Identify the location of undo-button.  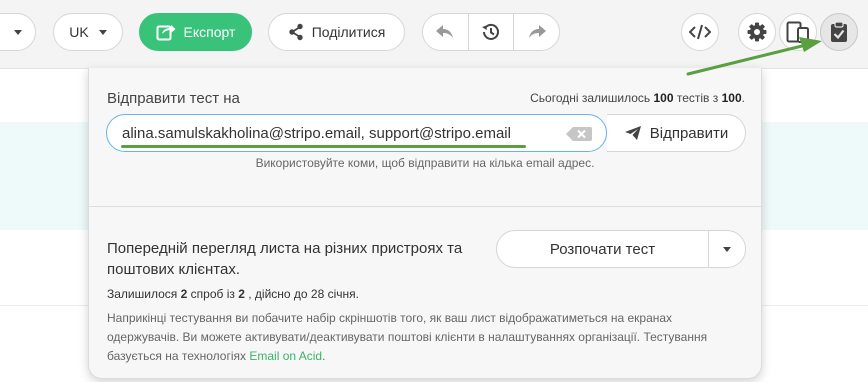
(446, 32).